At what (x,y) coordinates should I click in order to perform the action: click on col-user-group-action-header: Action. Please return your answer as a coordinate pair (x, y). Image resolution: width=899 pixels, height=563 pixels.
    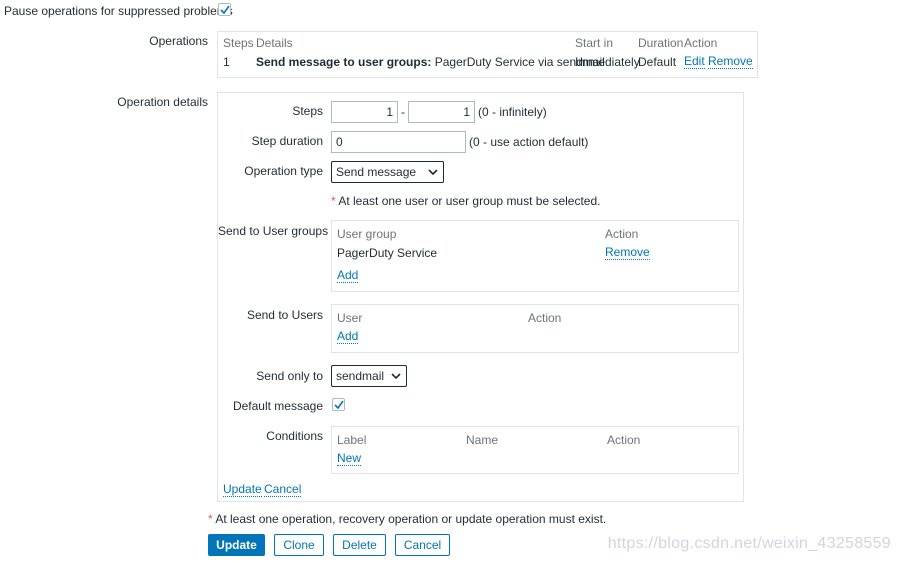
    Looking at the image, I should click on (622, 234).